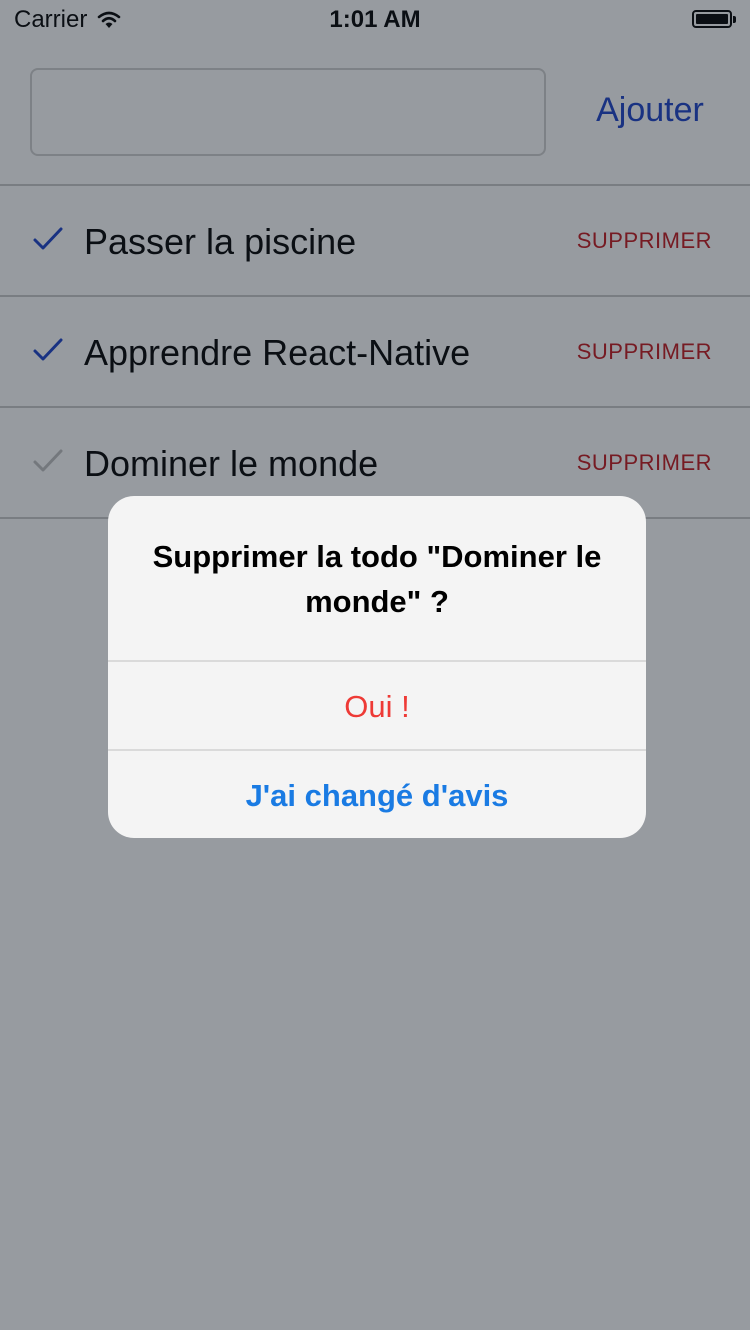  I want to click on cancel-button: J'ai changé d'avis, so click(377, 793).